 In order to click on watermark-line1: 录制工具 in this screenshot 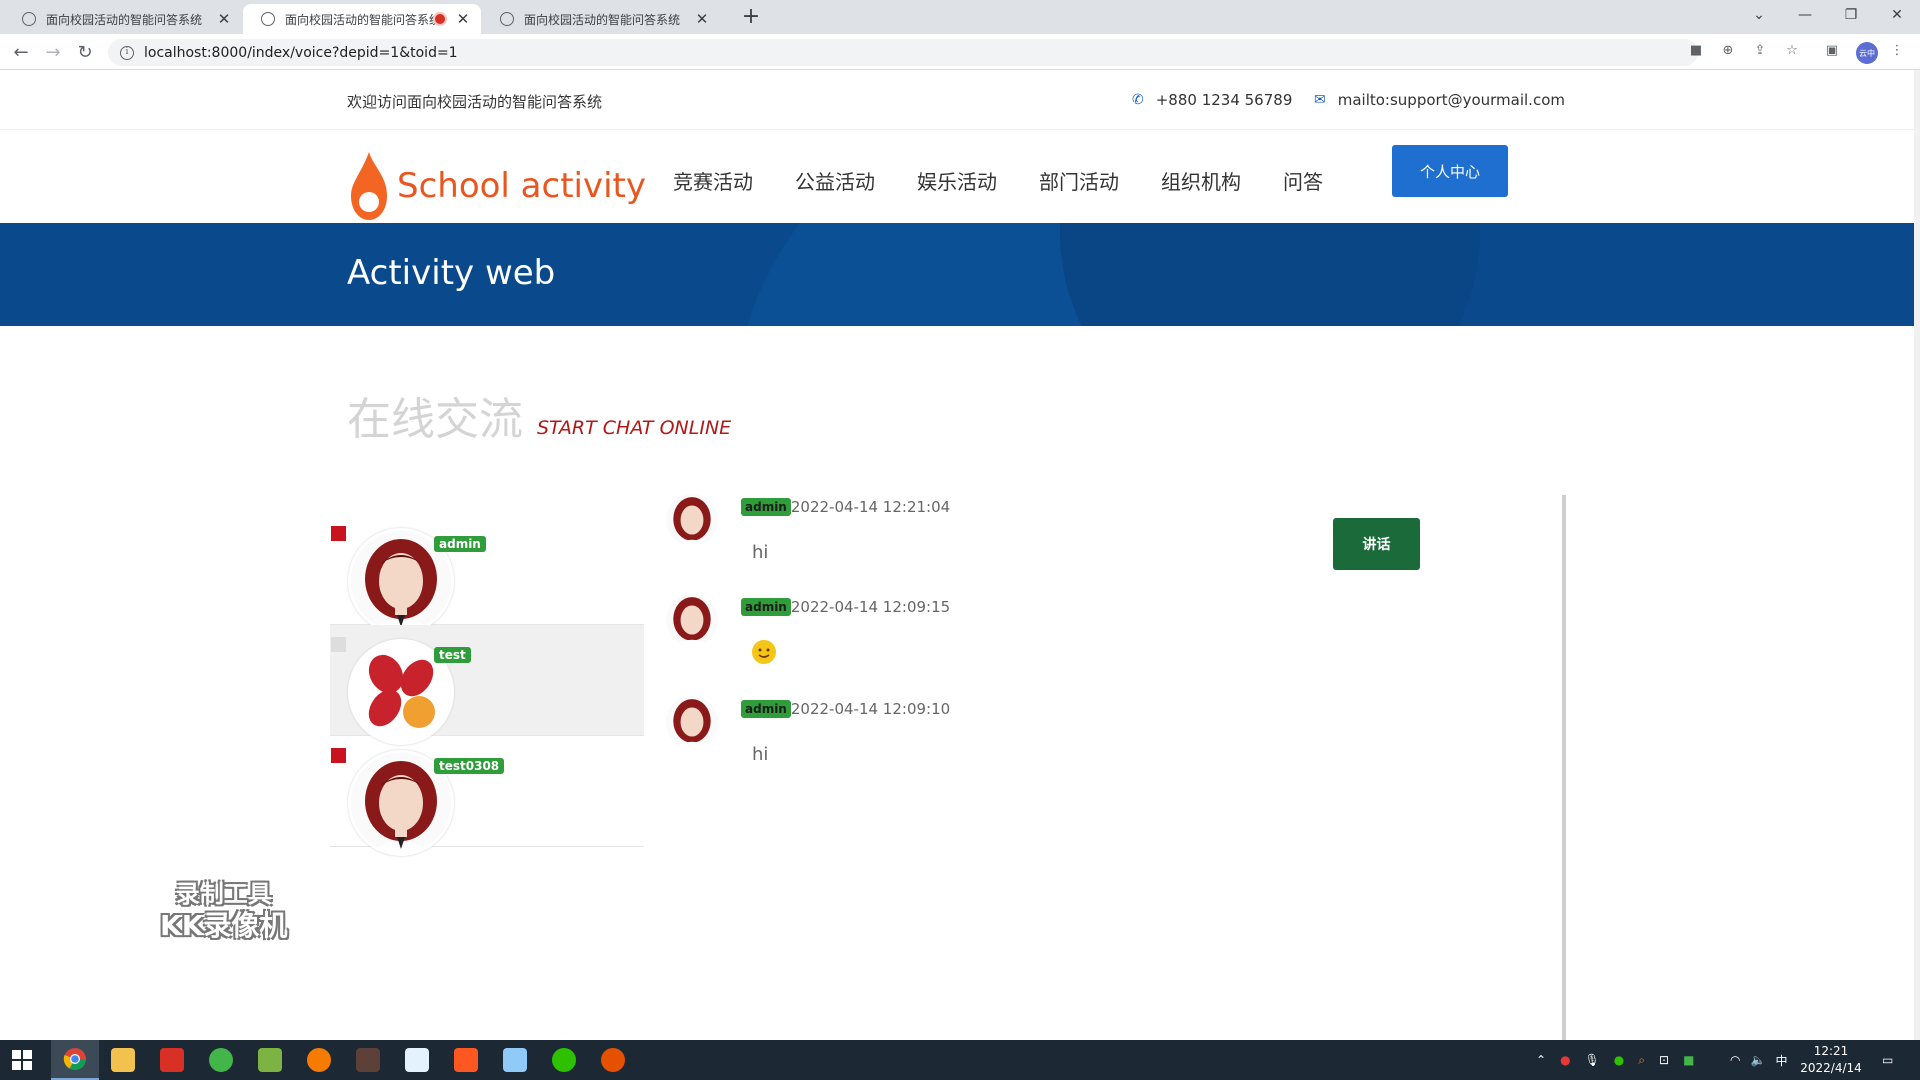, I will do `click(223, 894)`.